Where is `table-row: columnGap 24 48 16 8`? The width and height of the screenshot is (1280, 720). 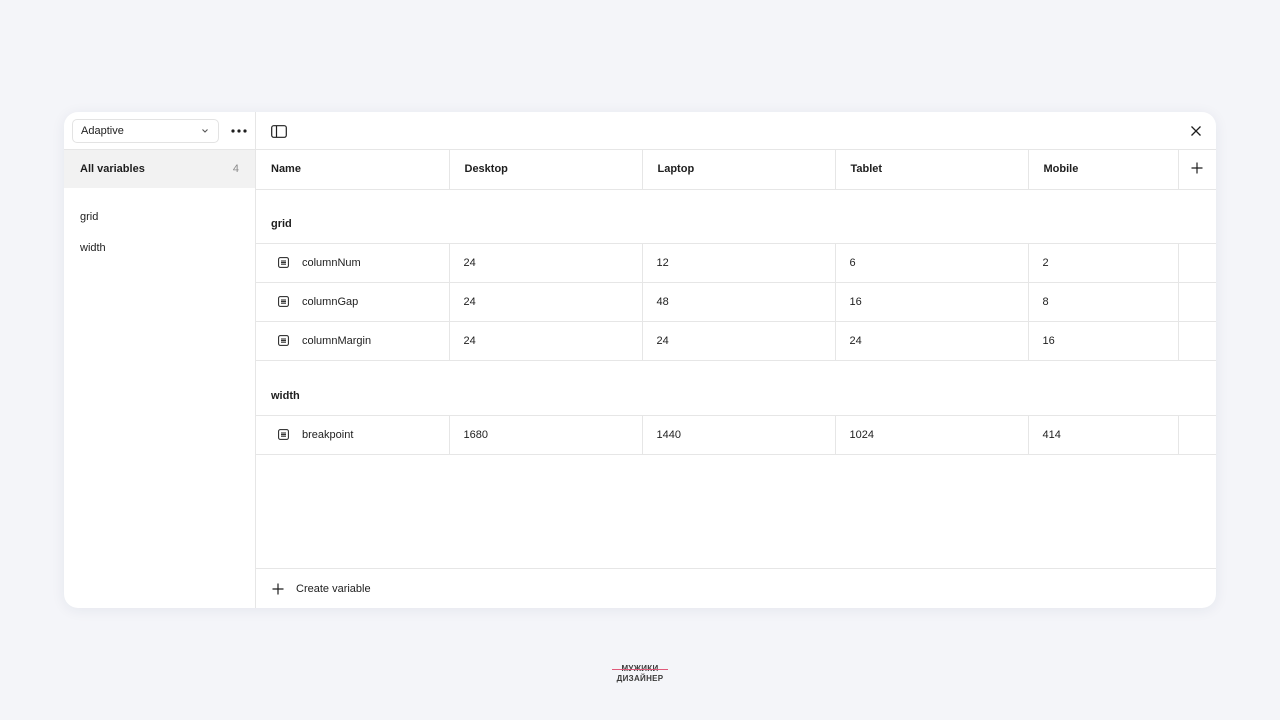 table-row: columnGap 24 48 16 8 is located at coordinates (736, 302).